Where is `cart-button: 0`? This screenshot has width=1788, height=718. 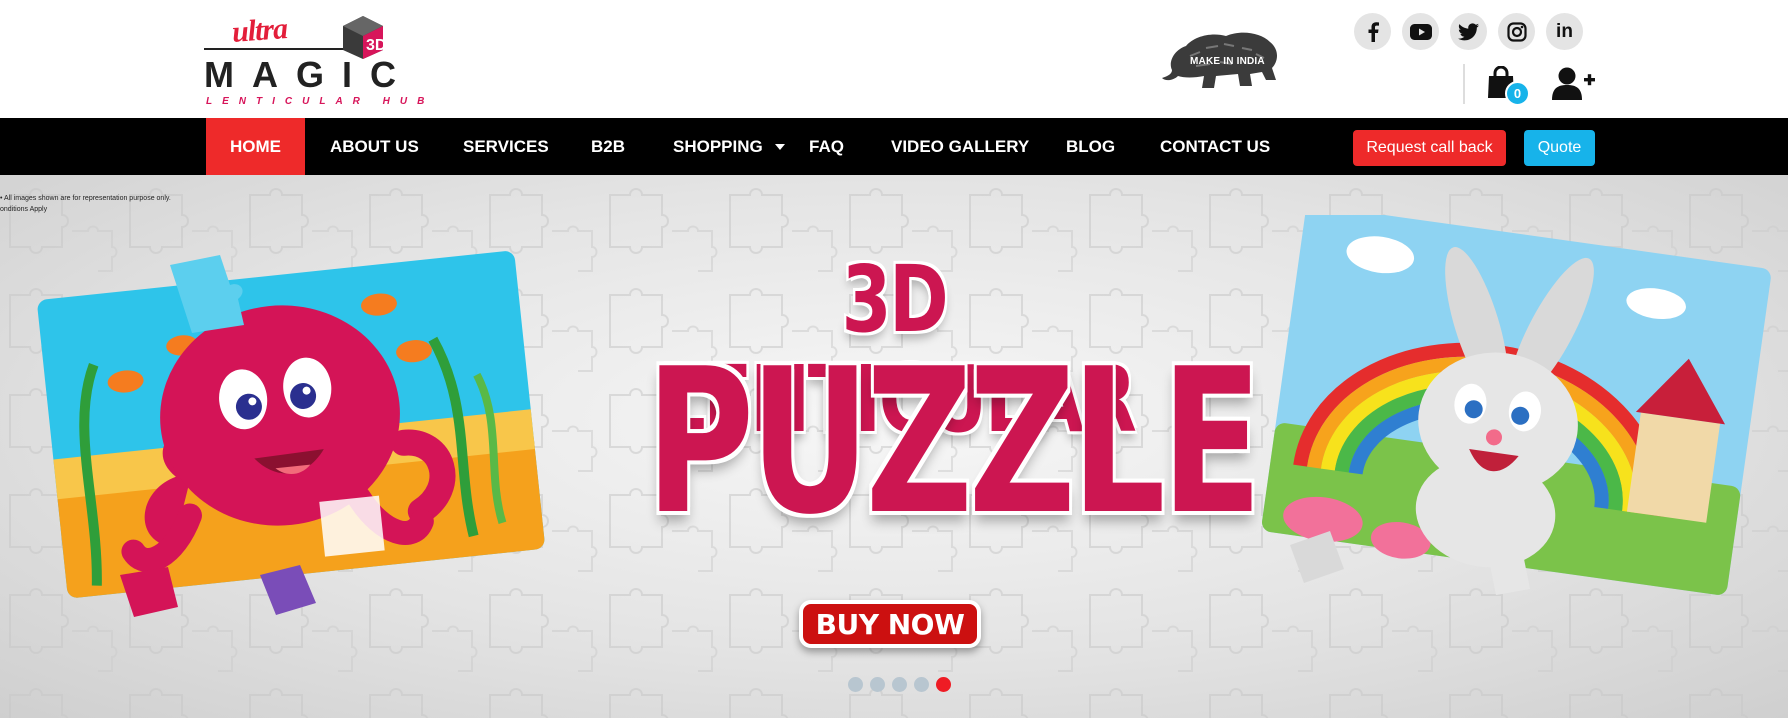 cart-button: 0 is located at coordinates (1508, 85).